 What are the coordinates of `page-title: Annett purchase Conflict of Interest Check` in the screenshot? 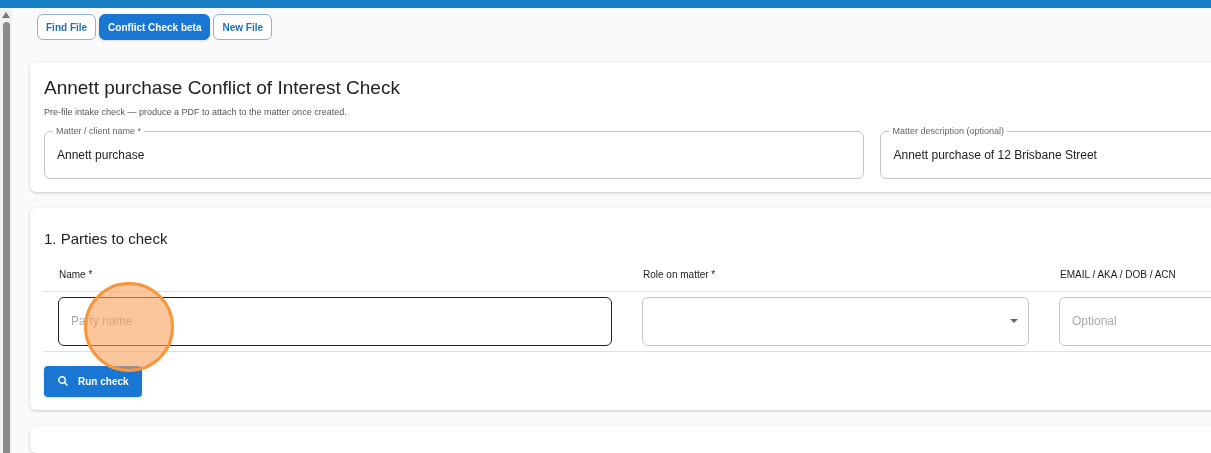 It's located at (222, 88).